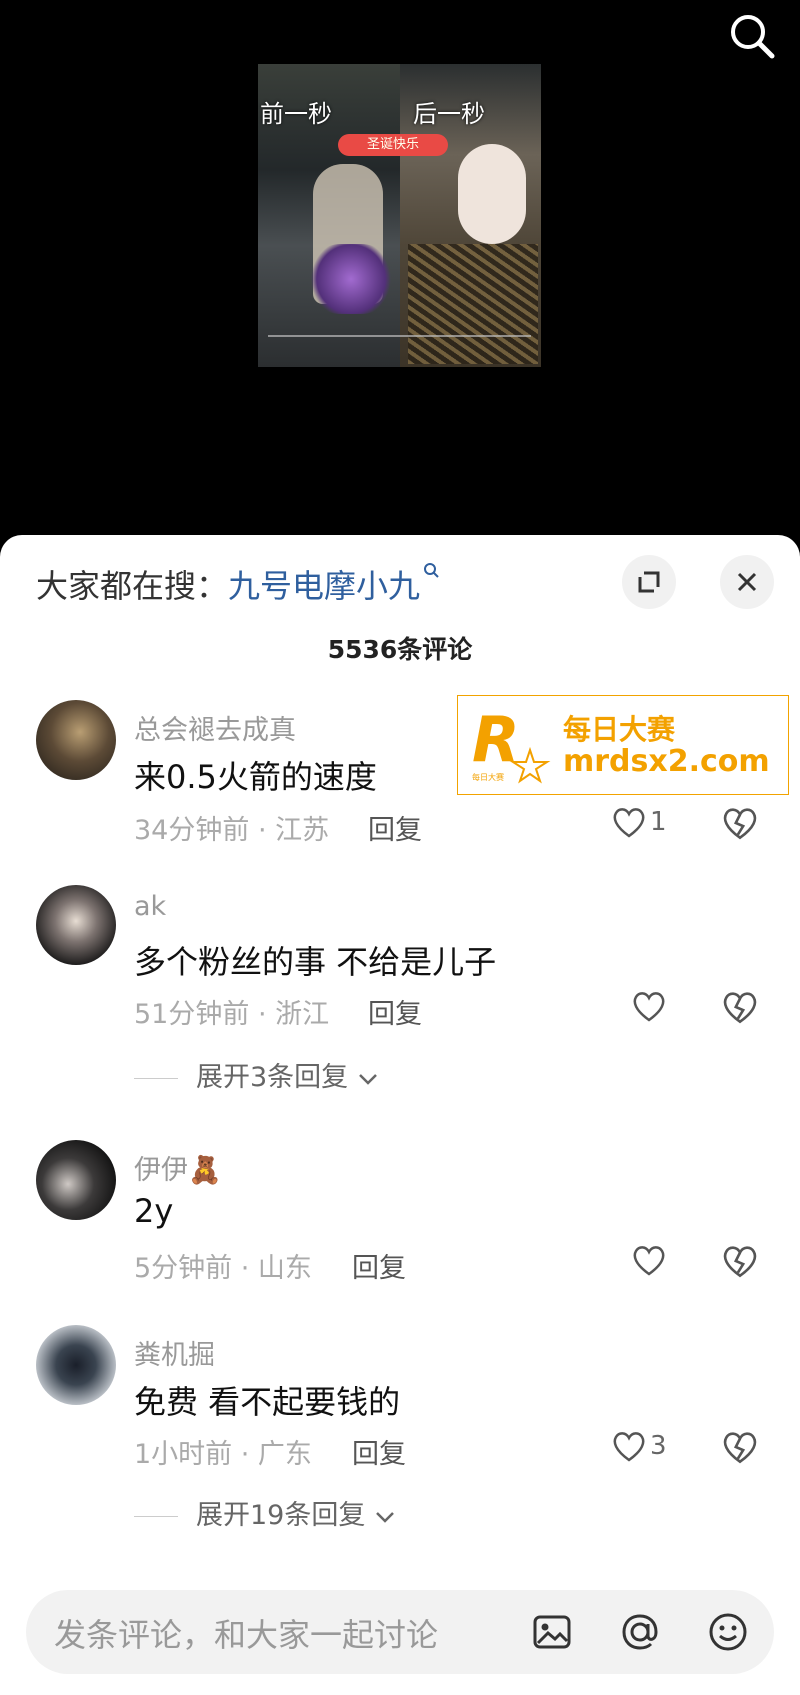 This screenshot has height=1695, width=800. What do you see at coordinates (473, 304) in the screenshot?
I see `thumbnail-tree` at bounding box center [473, 304].